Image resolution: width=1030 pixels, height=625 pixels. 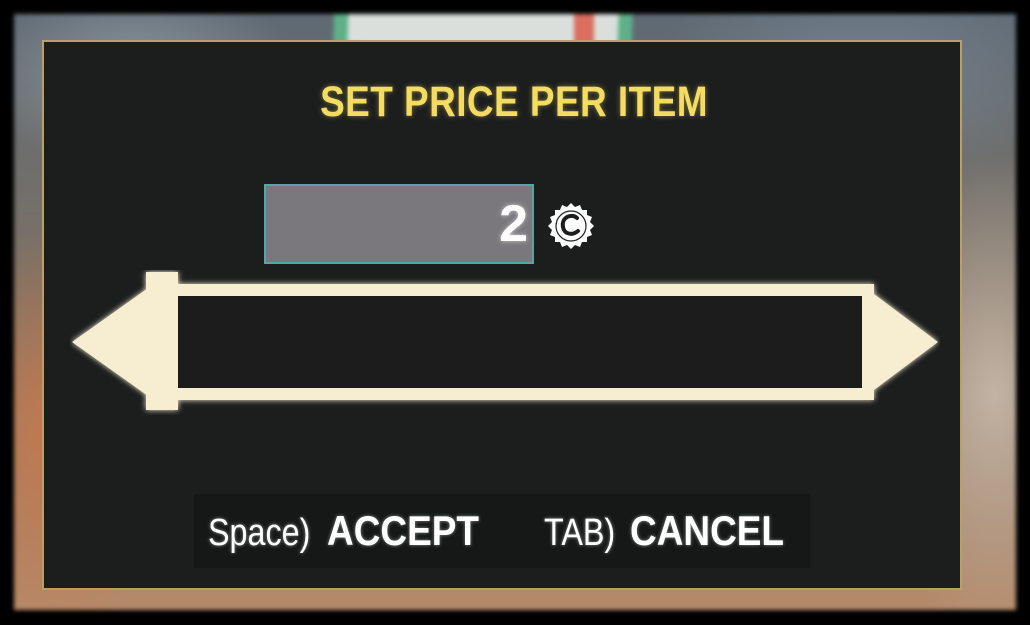 What do you see at coordinates (571, 226) in the screenshot?
I see `bottle-cap-icon` at bounding box center [571, 226].